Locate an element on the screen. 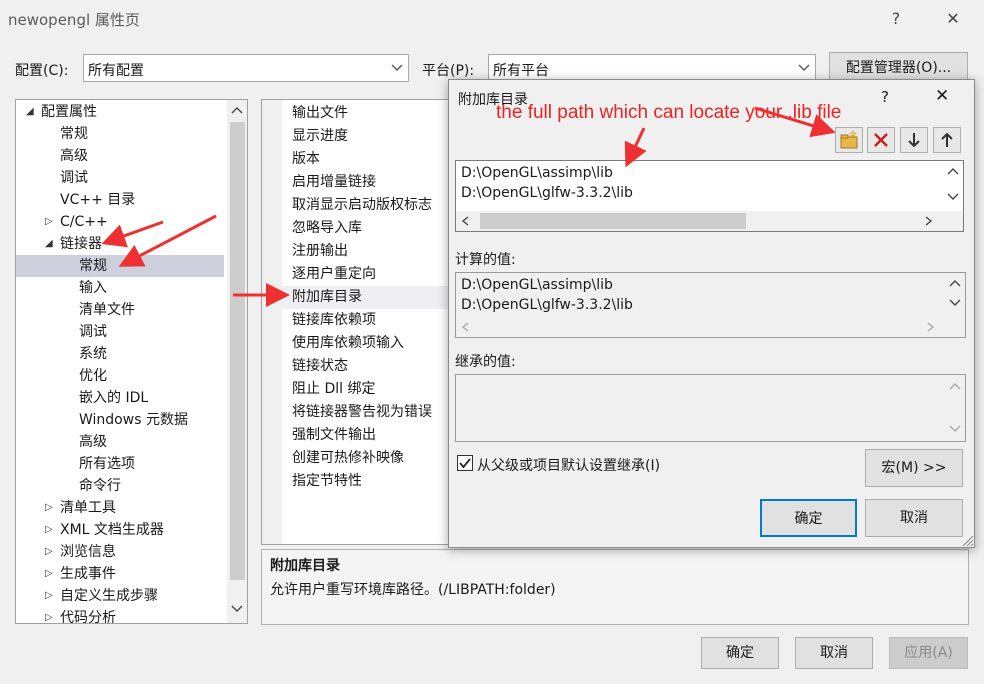 Image resolution: width=984 pixels, height=684 pixels. description-panel: 附加库目录 允许用户重写环境库路径。(/LIBPATH:folder) is located at coordinates (615, 587).